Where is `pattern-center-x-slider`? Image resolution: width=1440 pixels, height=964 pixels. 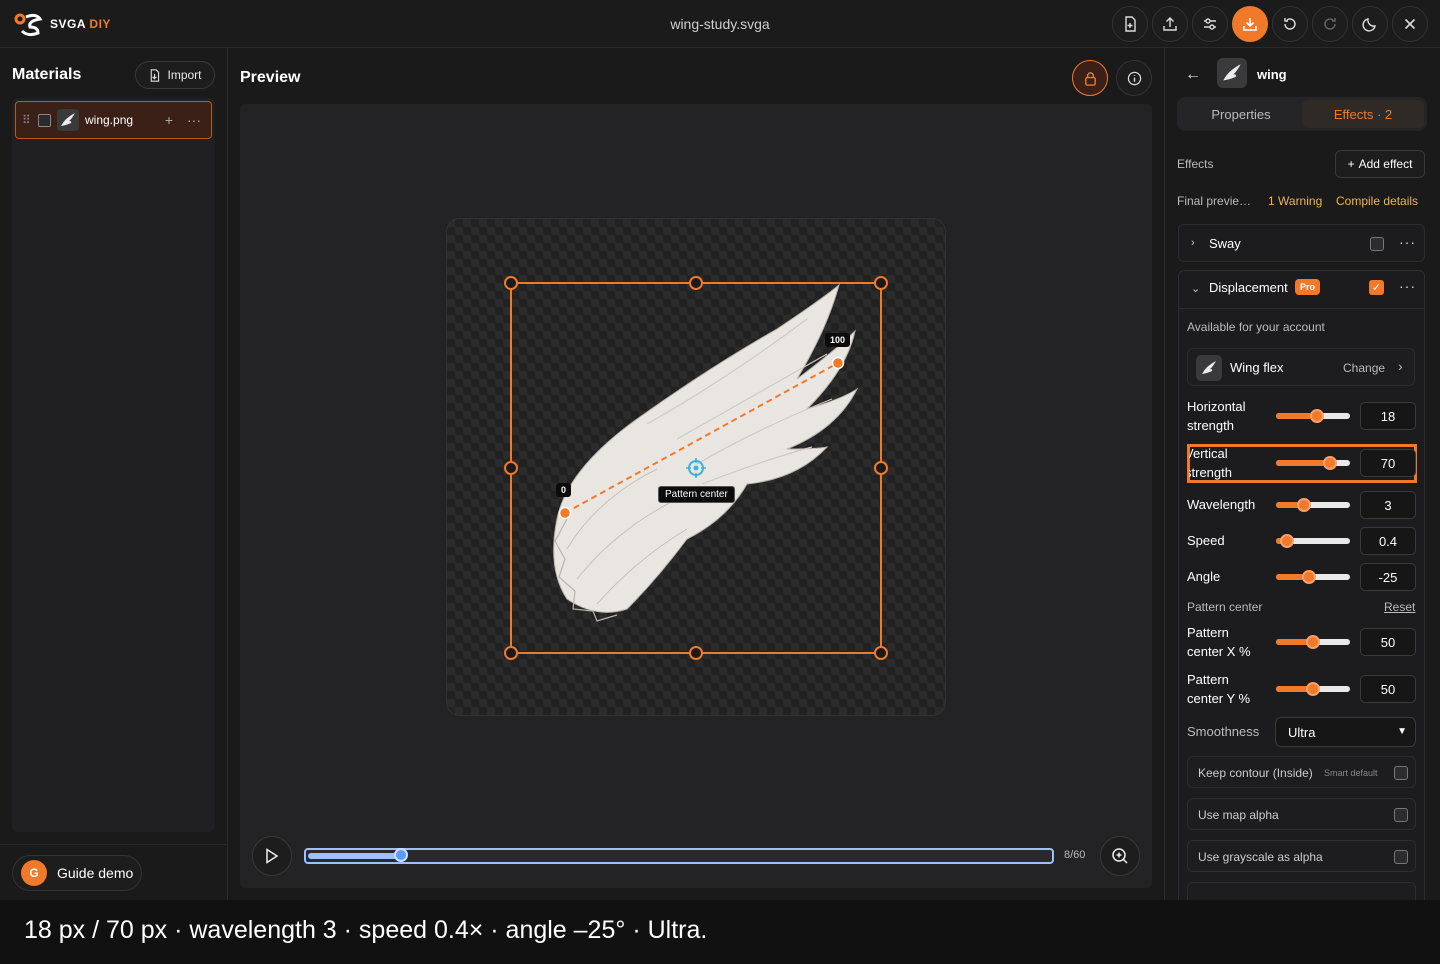
pattern-center-x-slider is located at coordinates (1313, 642).